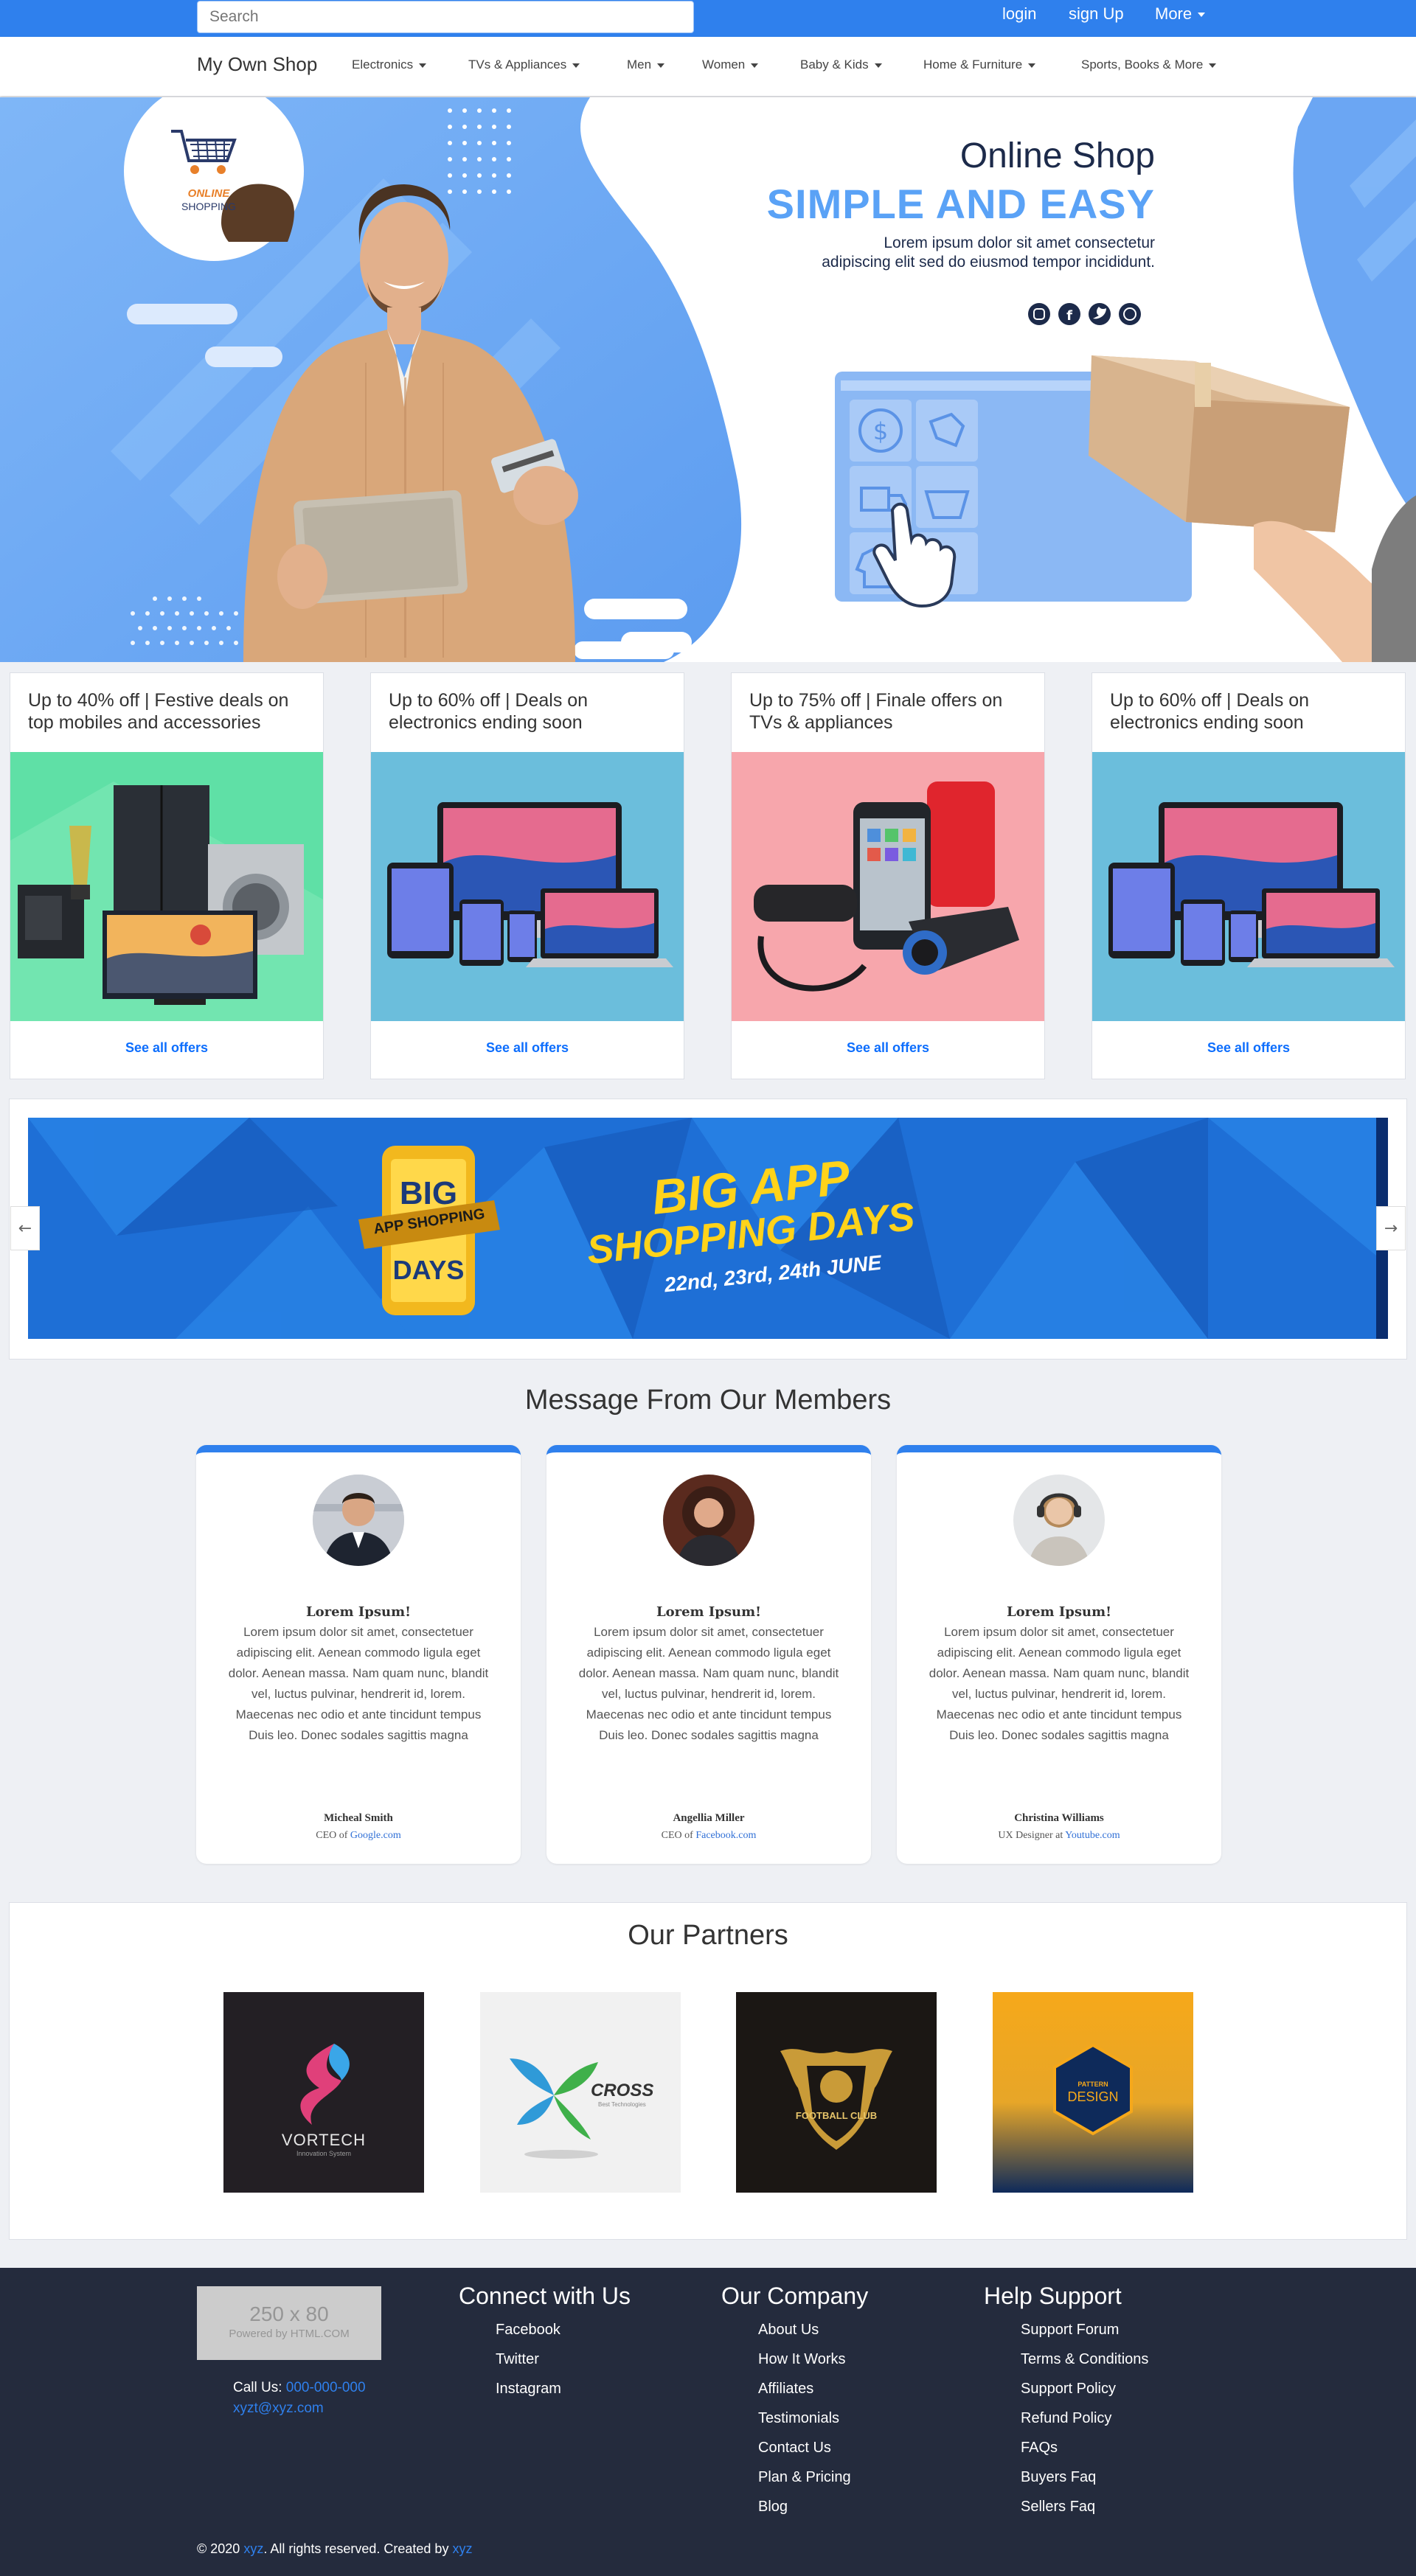 This screenshot has width=1416, height=2576. What do you see at coordinates (445, 17) in the screenshot?
I see `search-input` at bounding box center [445, 17].